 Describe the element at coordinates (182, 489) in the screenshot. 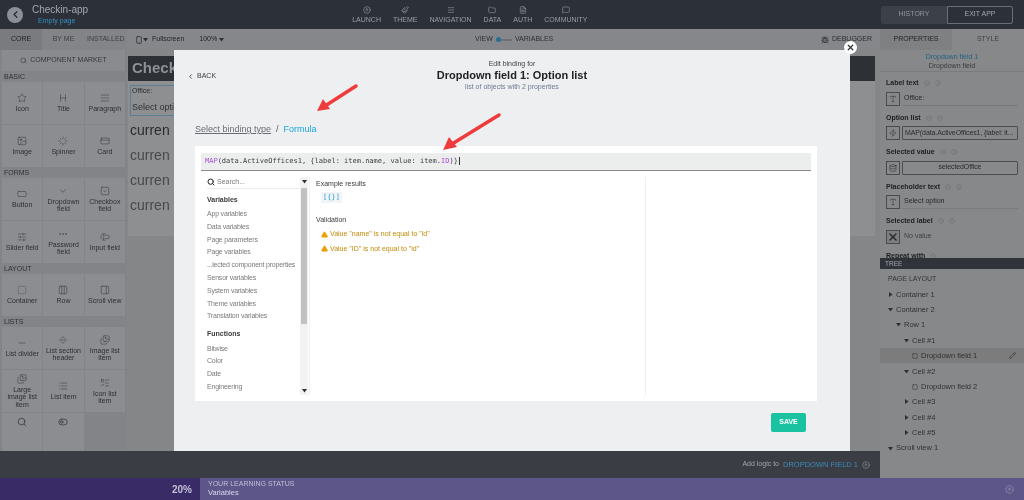

I see `progress-percent: 20%` at that location.